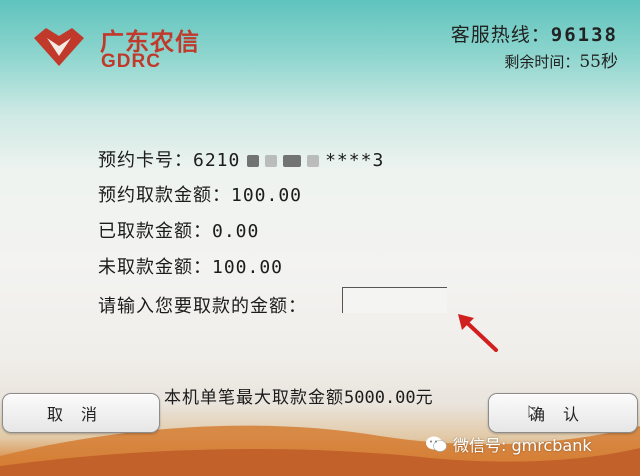  I want to click on wechat-watermark: 微信号: gmrcbank, so click(508, 444).